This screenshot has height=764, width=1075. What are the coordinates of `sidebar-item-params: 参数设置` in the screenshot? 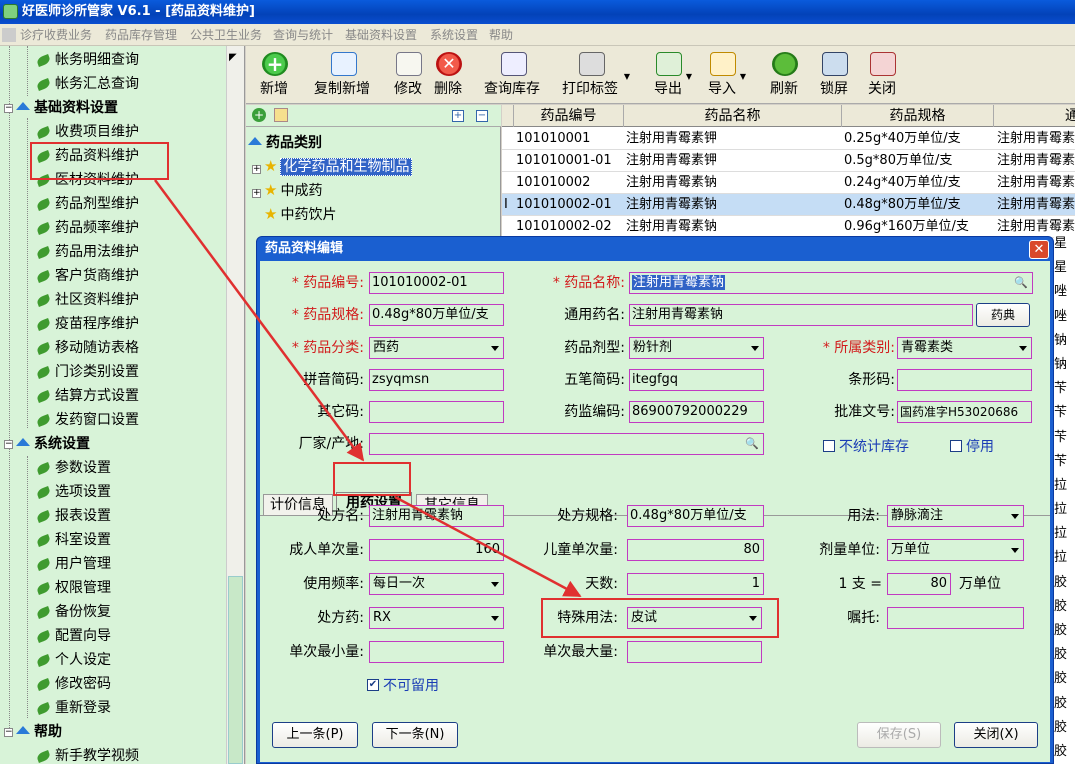 It's located at (73, 468).